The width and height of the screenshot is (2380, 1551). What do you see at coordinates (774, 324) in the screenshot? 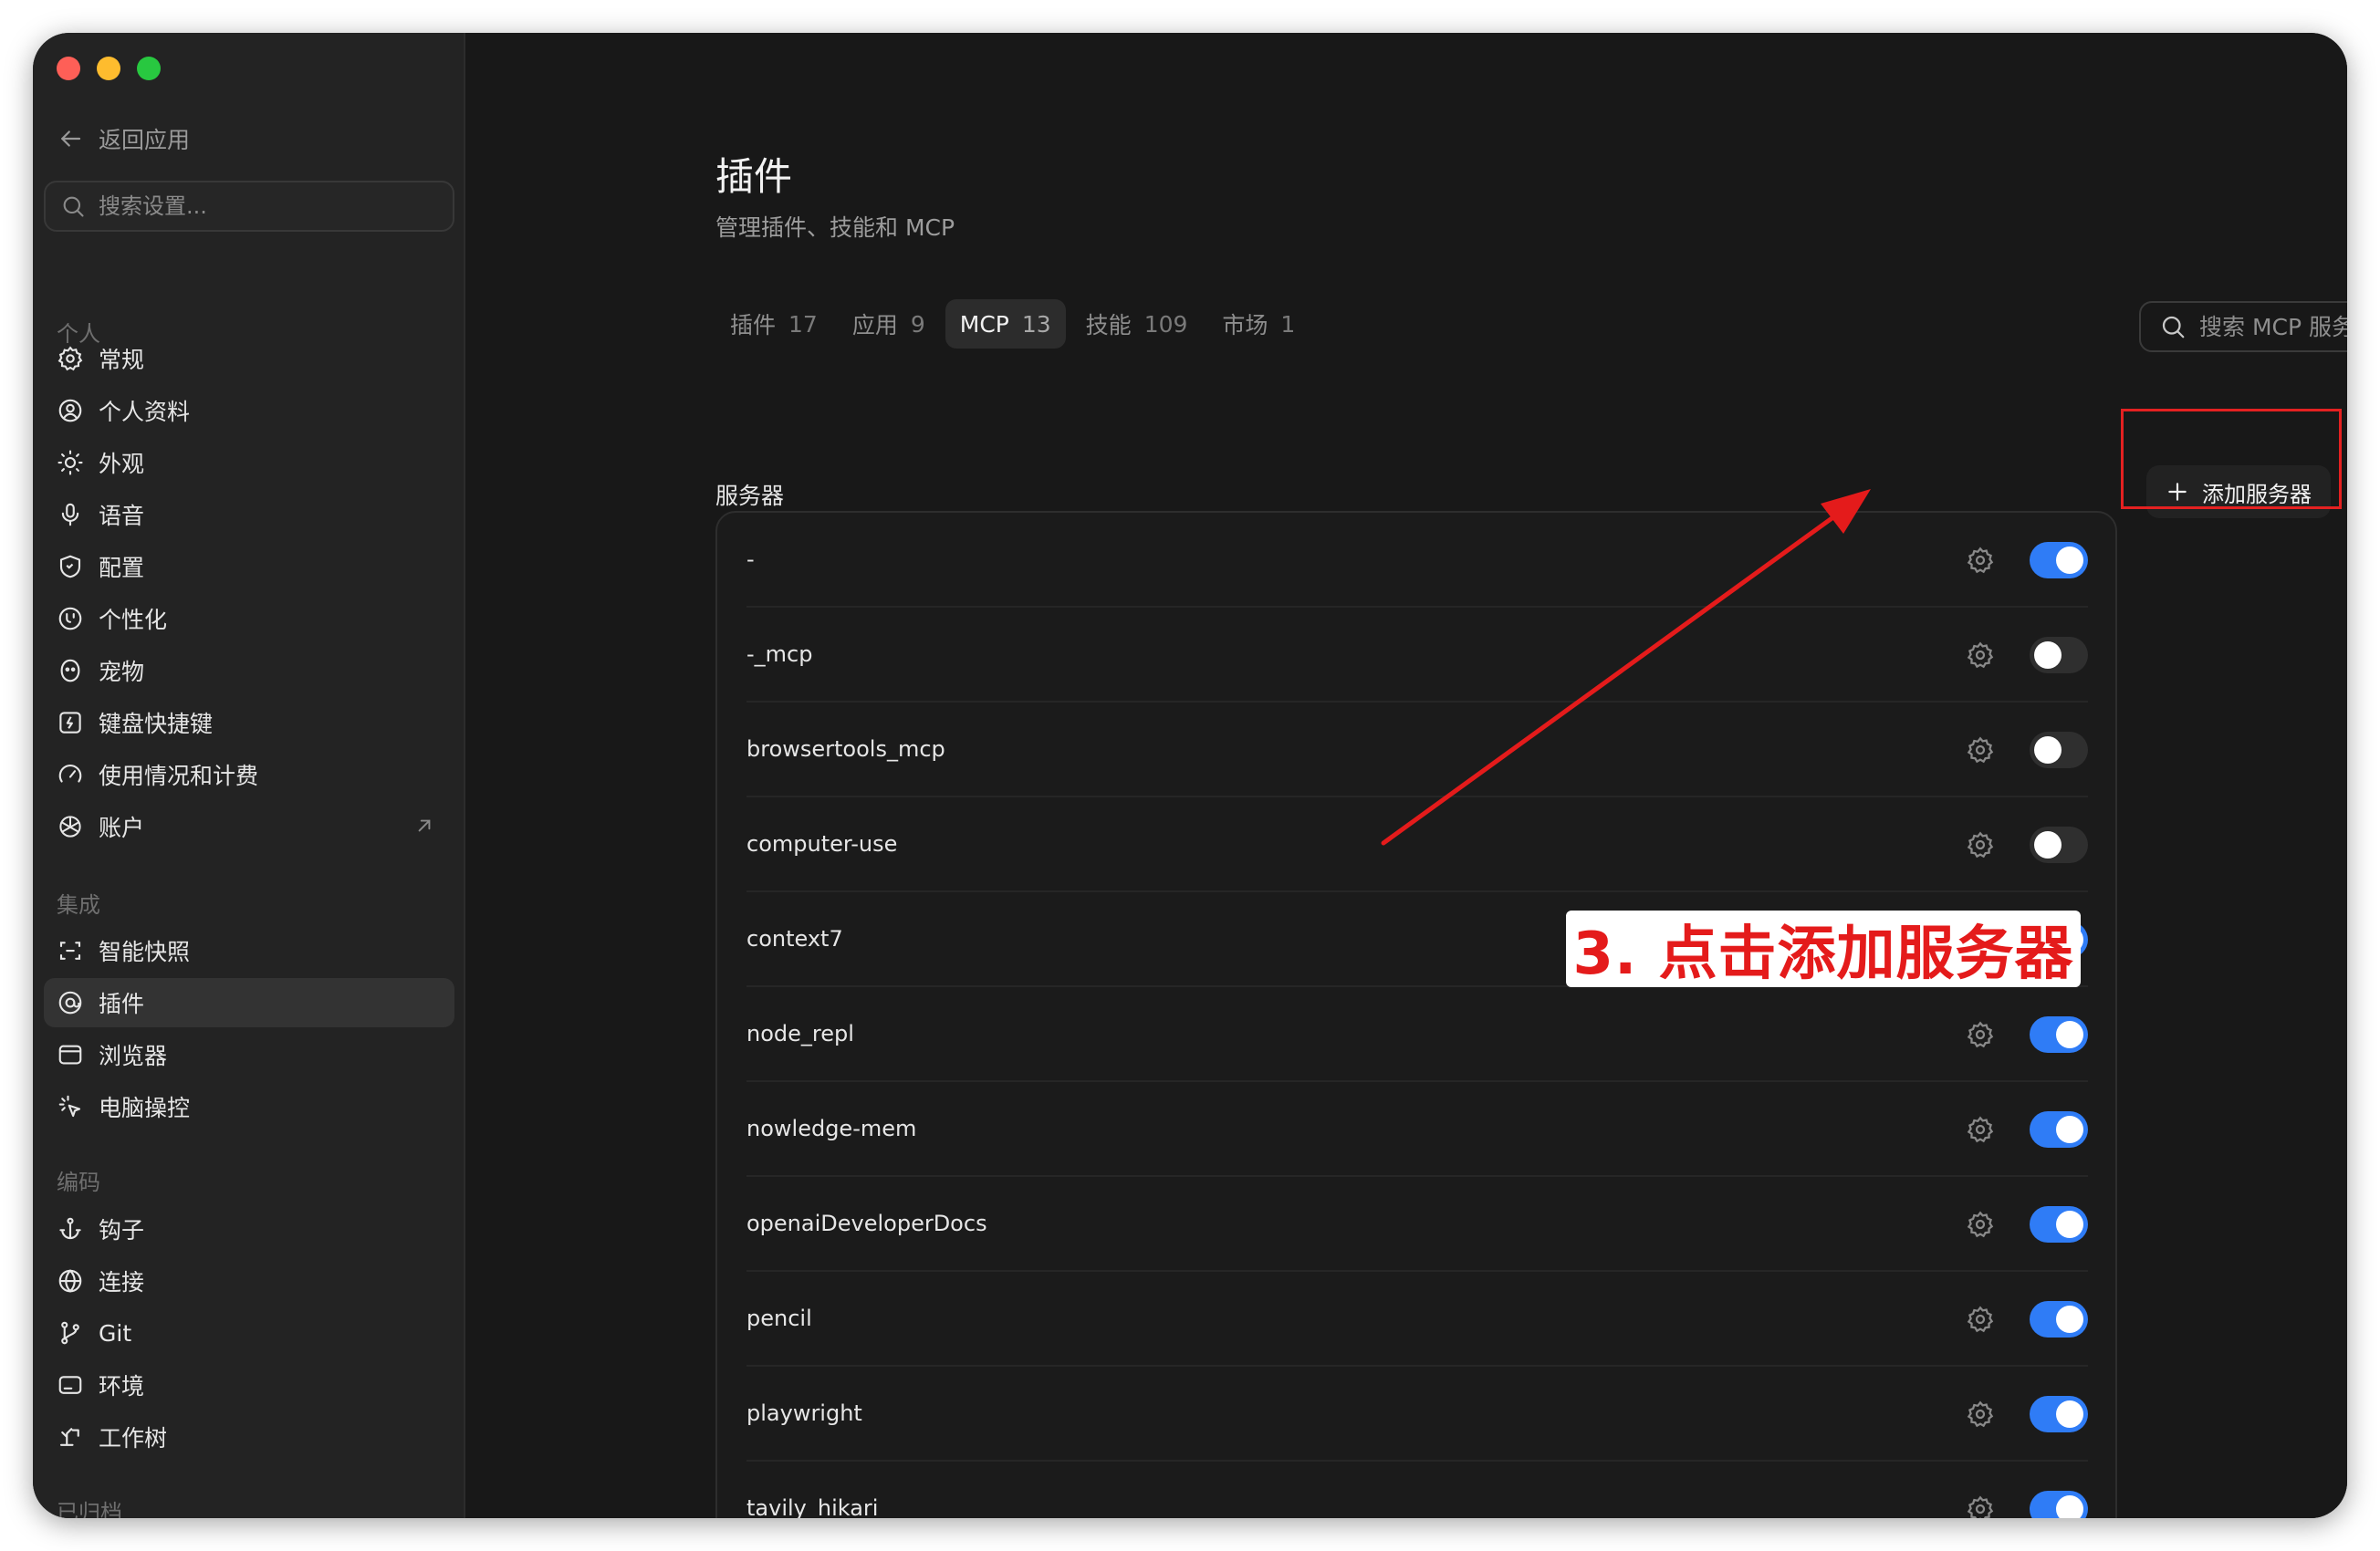
I see `tab-plugins: 插件 17` at bounding box center [774, 324].